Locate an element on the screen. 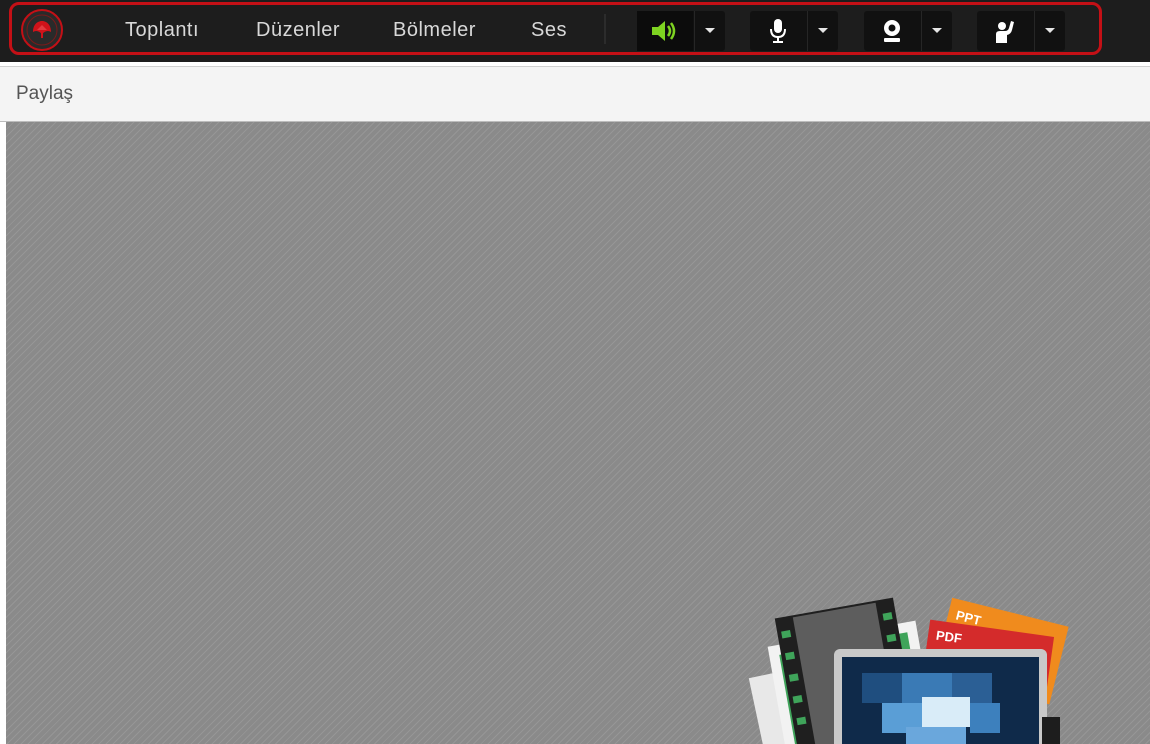 The width and height of the screenshot is (1150, 744). menu-pods: Bölmeler is located at coordinates (434, 30).